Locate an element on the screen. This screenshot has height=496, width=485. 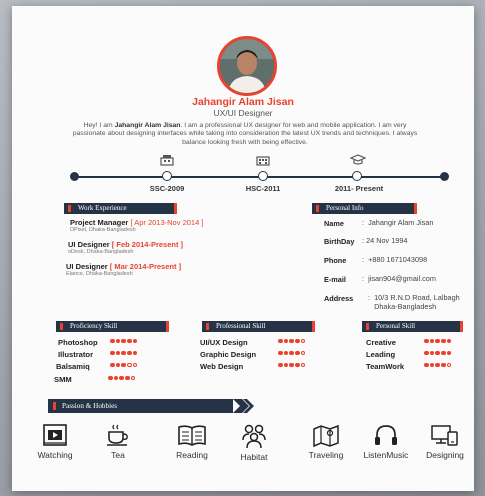
passion-hobbies-heading: Passion & Hobbies is located at coordinates (140, 406).